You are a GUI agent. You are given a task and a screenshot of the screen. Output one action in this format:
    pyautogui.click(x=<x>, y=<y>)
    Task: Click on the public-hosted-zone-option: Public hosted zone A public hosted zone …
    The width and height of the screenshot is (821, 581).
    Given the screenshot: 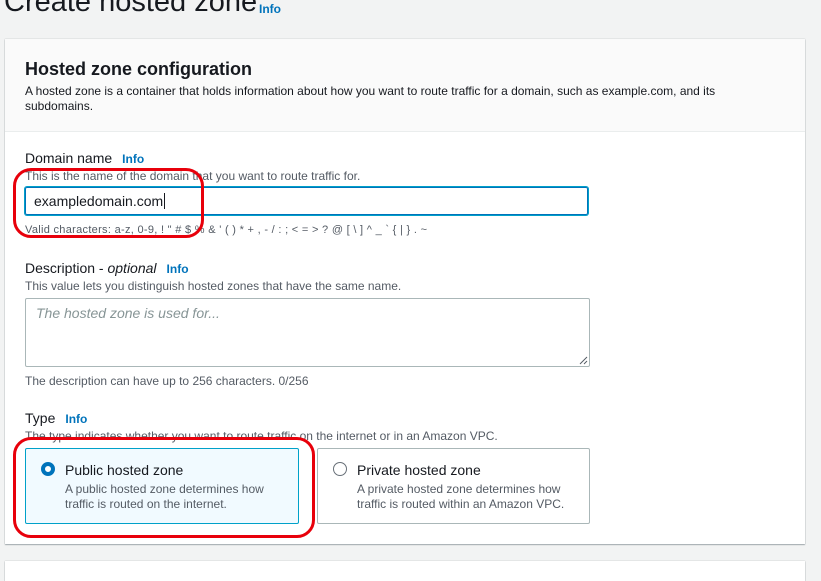 What is the action you would take?
    pyautogui.click(x=162, y=486)
    